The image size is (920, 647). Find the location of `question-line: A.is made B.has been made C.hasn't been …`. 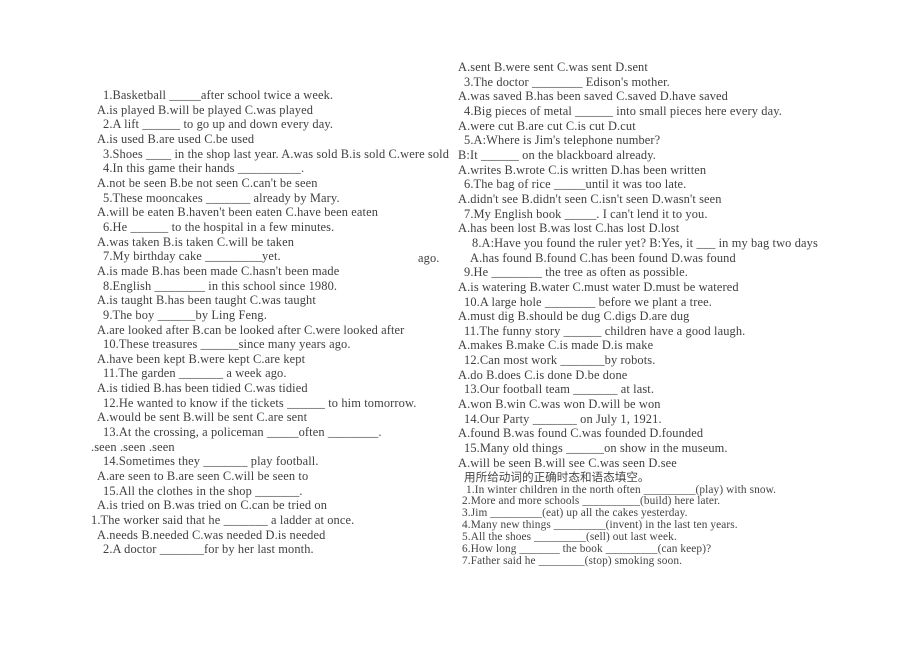

question-line: A.is made B.has been made C.hasn't been … is located at coordinates (218, 270).